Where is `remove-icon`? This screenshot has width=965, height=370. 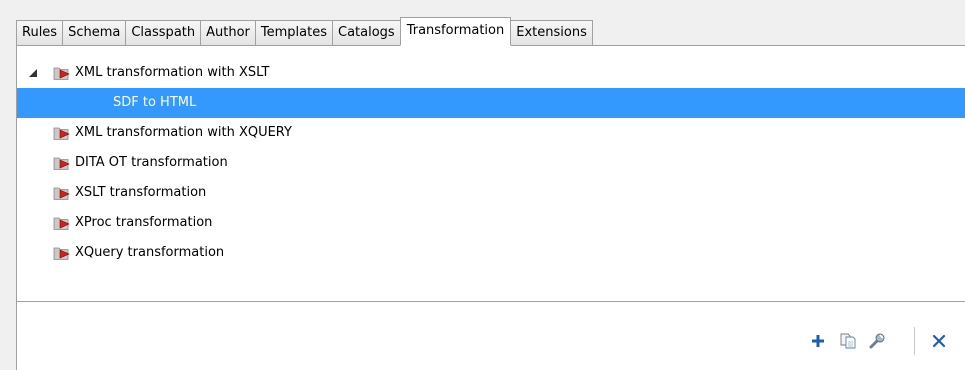 remove-icon is located at coordinates (939, 341).